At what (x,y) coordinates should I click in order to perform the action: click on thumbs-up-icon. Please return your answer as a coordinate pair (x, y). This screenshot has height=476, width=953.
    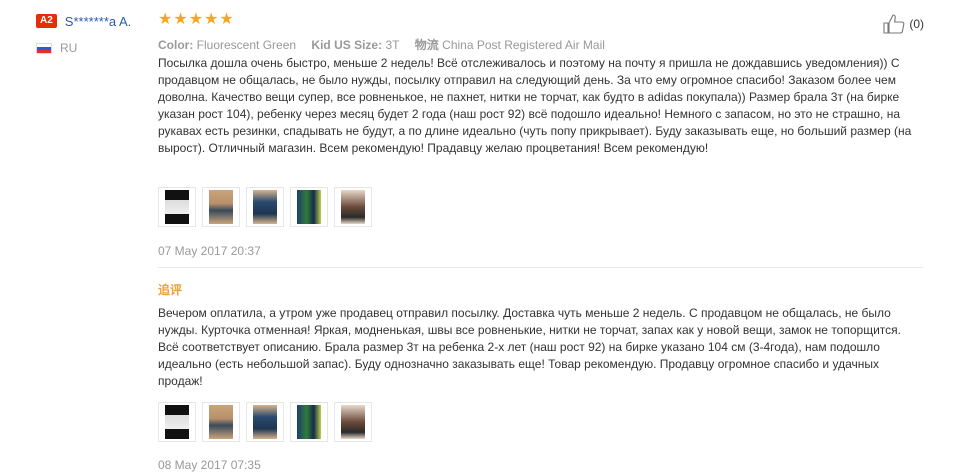
    Looking at the image, I should click on (894, 24).